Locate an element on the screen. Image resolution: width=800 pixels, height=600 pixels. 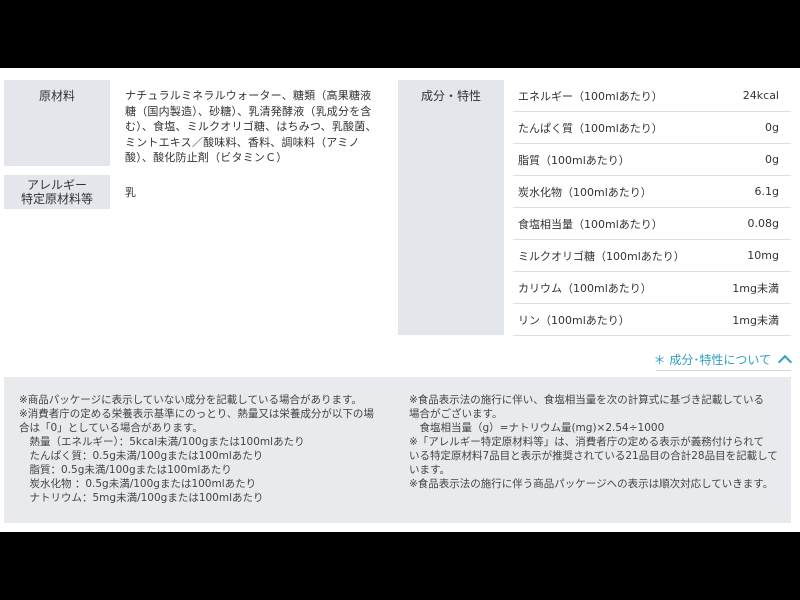
note-line: 脂質：0.5g未満/100gまたは100mlあたり is located at coordinates (125, 470).